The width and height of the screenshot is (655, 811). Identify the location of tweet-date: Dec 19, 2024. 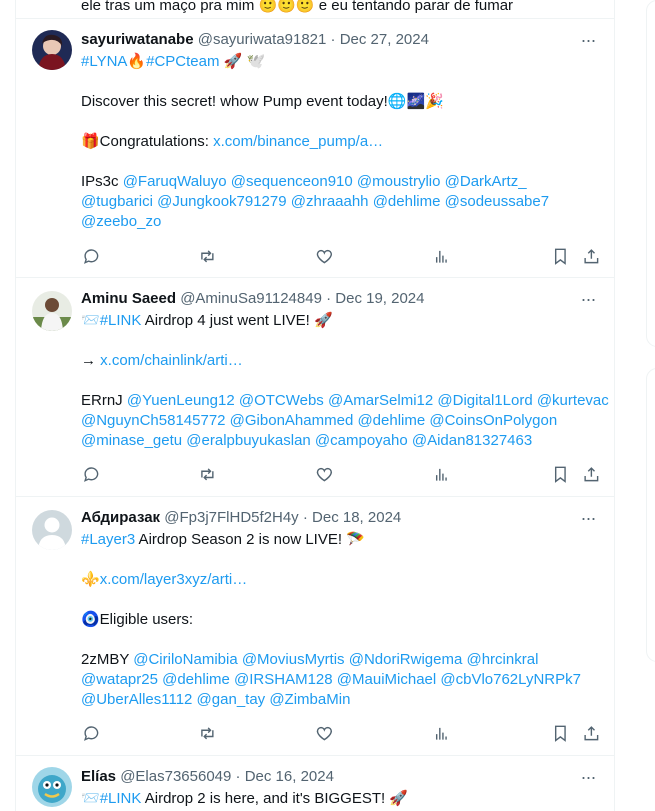
(379, 298).